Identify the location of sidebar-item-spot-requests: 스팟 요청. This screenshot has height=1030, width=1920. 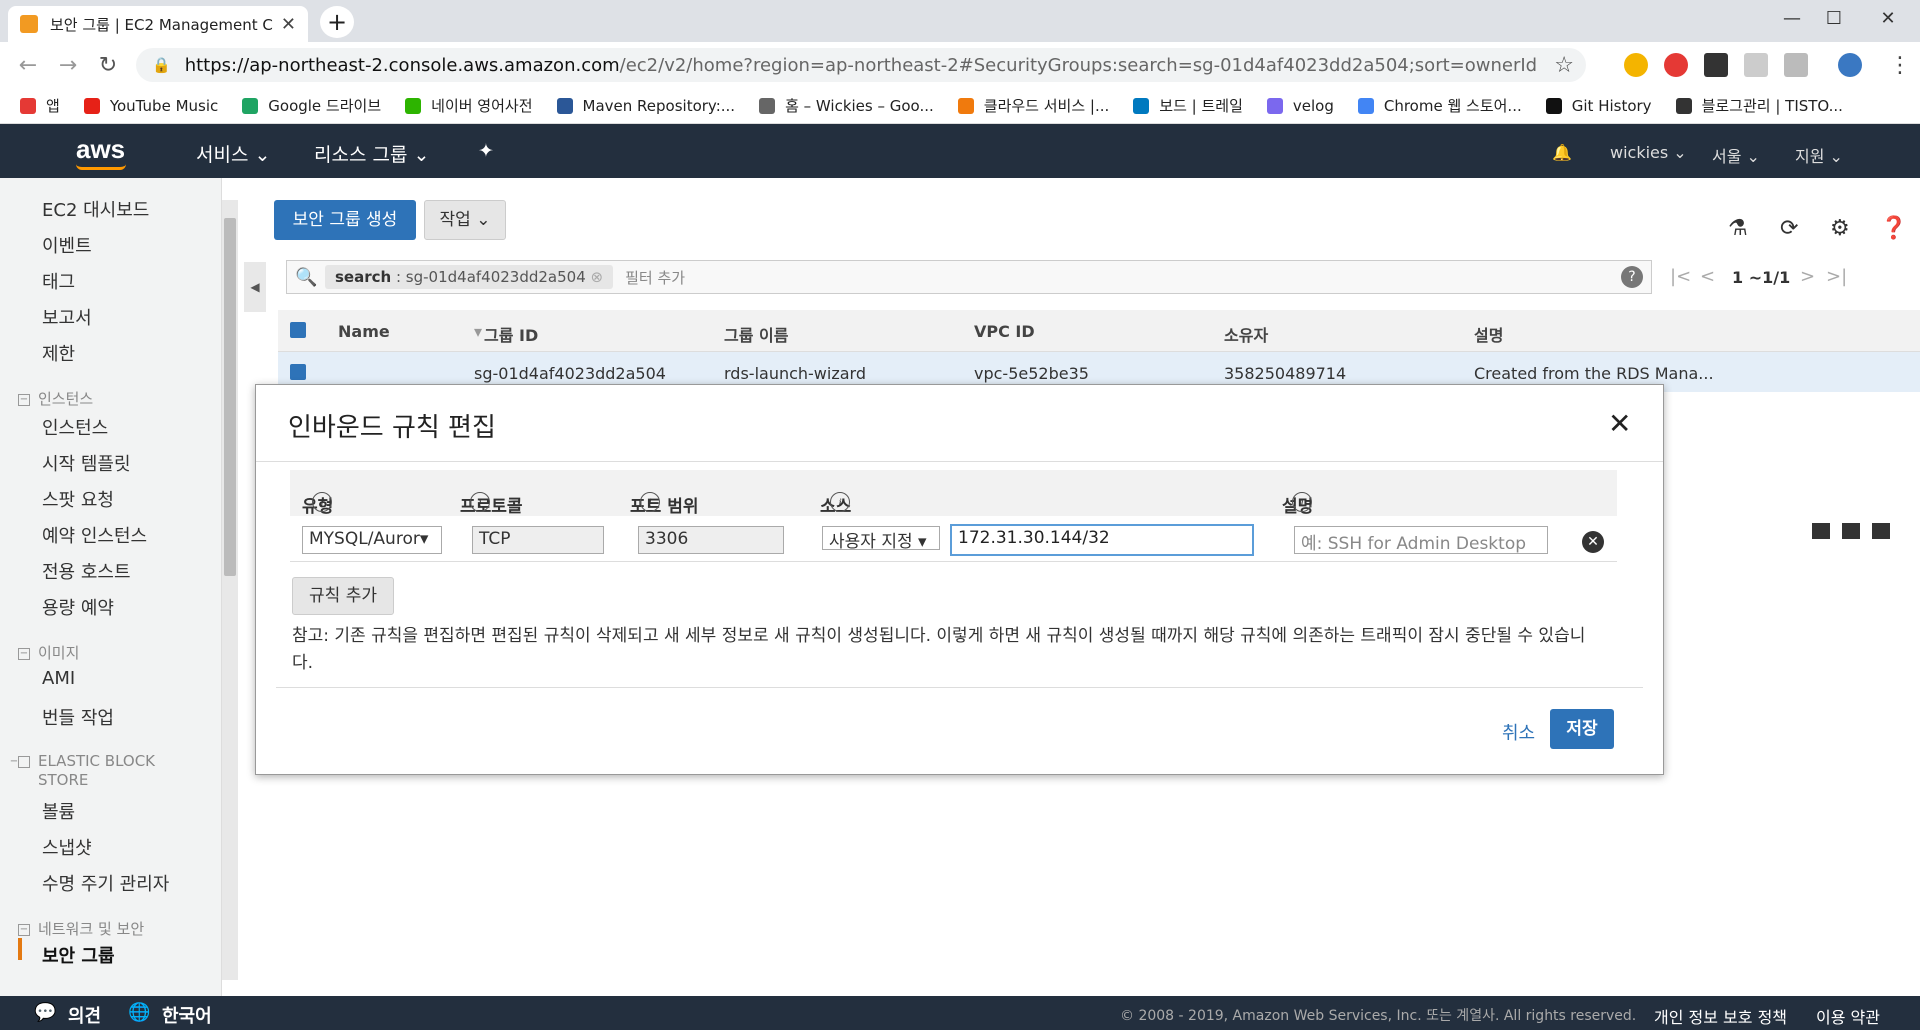
(78, 499).